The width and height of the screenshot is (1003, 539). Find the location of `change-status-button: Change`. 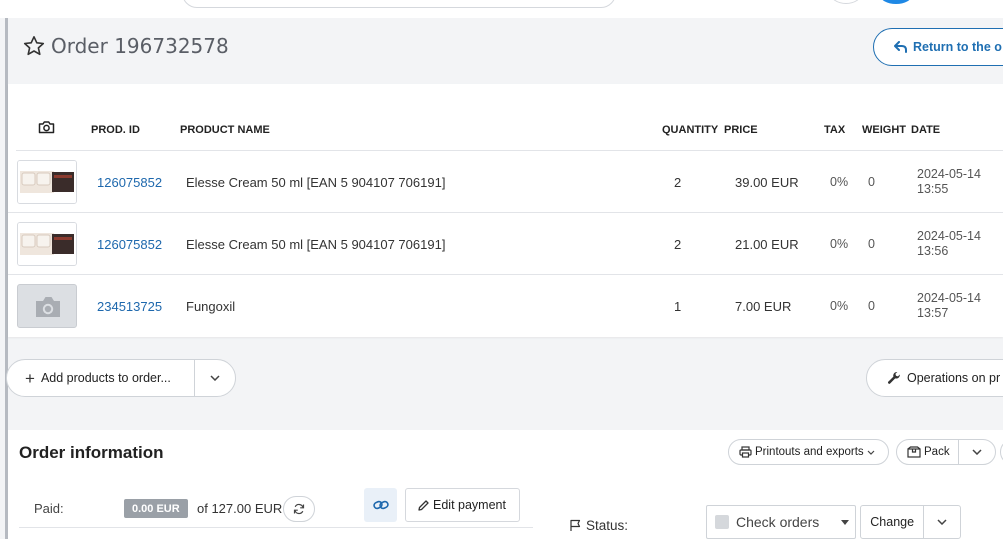

change-status-button: Change is located at coordinates (910, 522).